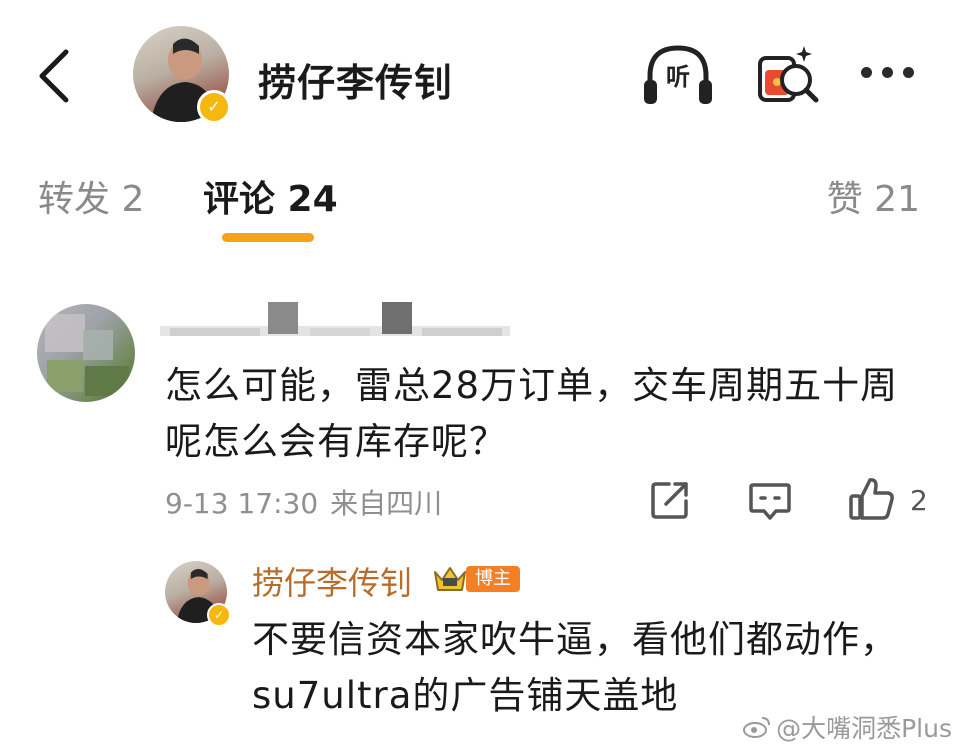  I want to click on blurred-avatar-icon, so click(87, 355).